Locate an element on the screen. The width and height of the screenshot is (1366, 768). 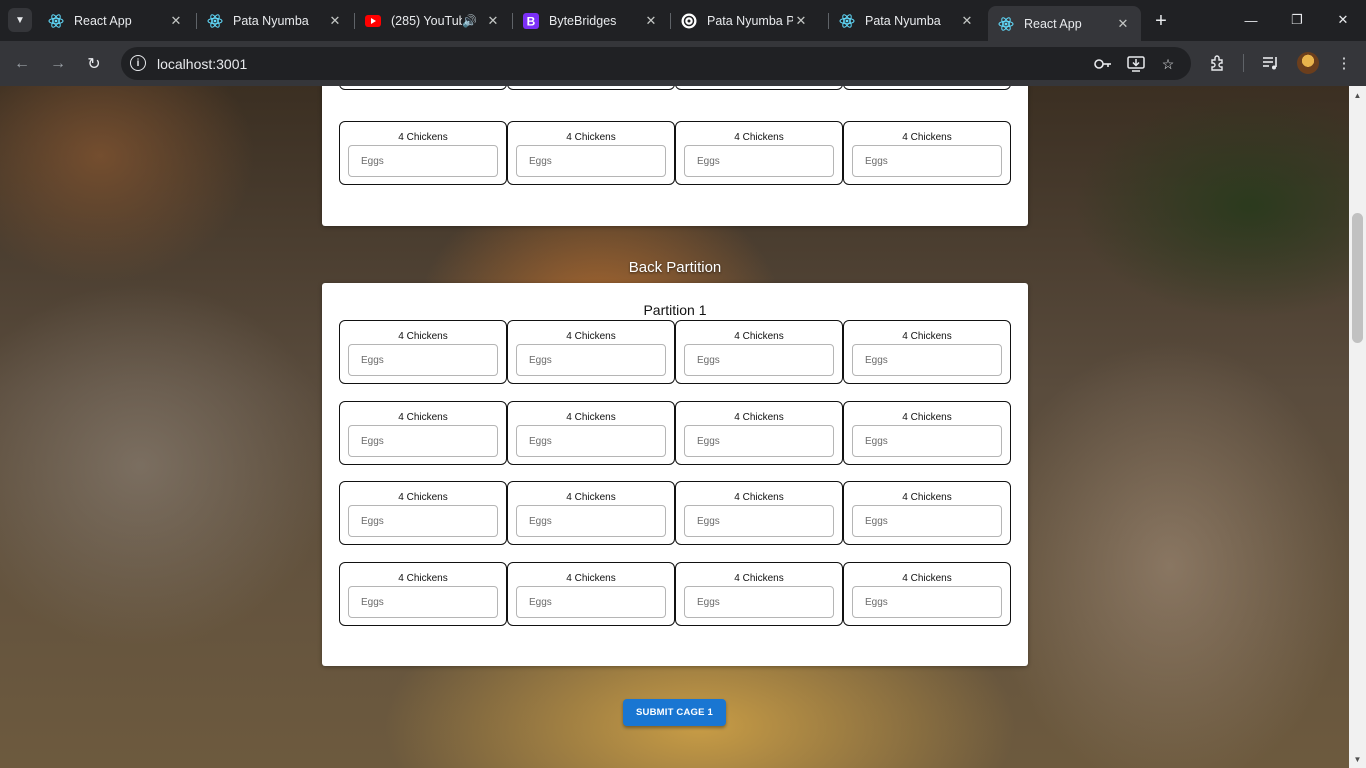
page-scrollbar: ▲ ▼ is located at coordinates (1357, 427).